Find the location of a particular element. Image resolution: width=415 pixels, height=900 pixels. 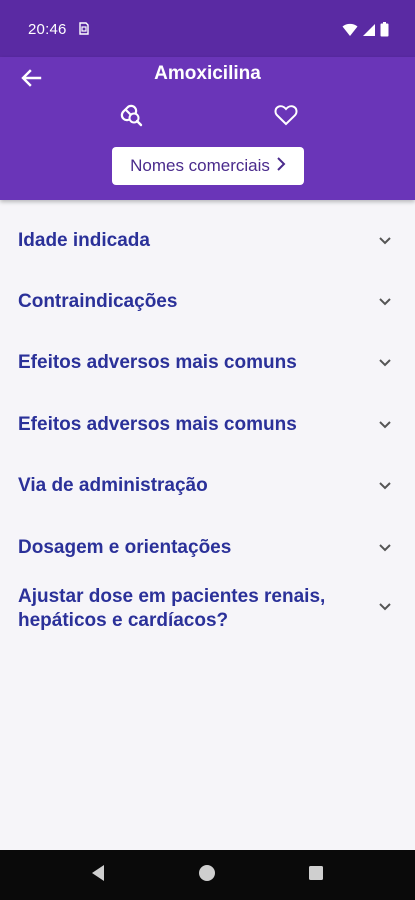

battery-icon is located at coordinates (384, 32).